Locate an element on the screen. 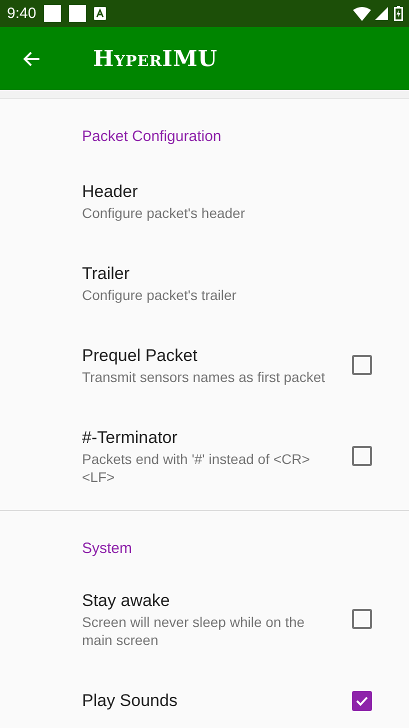 The image size is (409, 728). check-icon is located at coordinates (362, 701).